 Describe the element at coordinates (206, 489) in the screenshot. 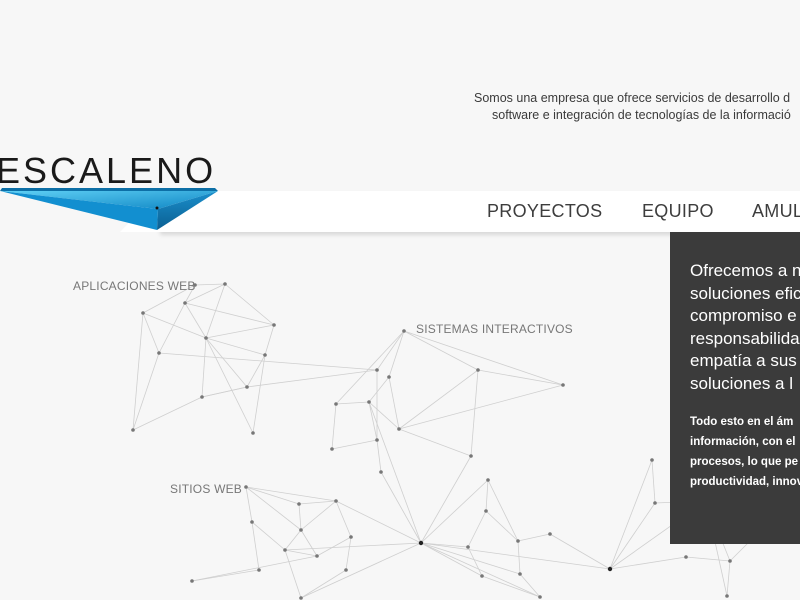

I see `graph-label-sitios-web: SITIOS WEB` at that location.